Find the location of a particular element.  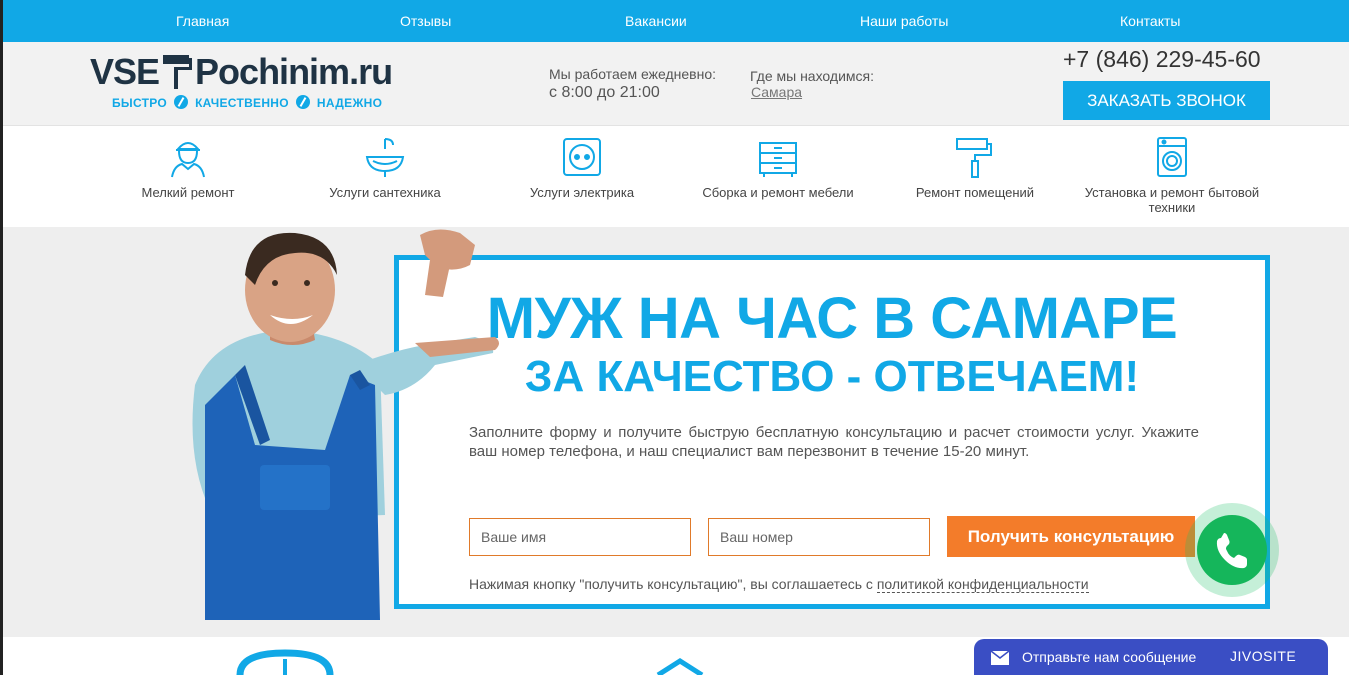

location-city-link: Самара is located at coordinates (776, 92).